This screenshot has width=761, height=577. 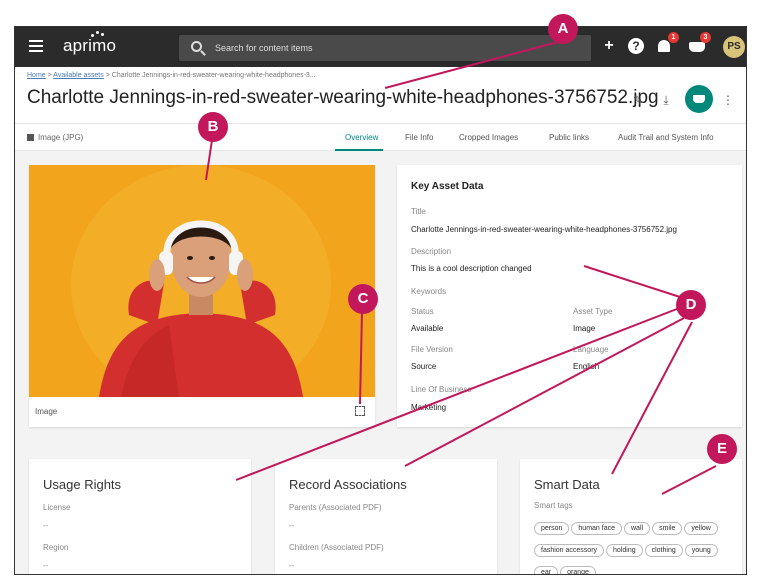 What do you see at coordinates (722, 449) in the screenshot?
I see `annotation-marker-e: E` at bounding box center [722, 449].